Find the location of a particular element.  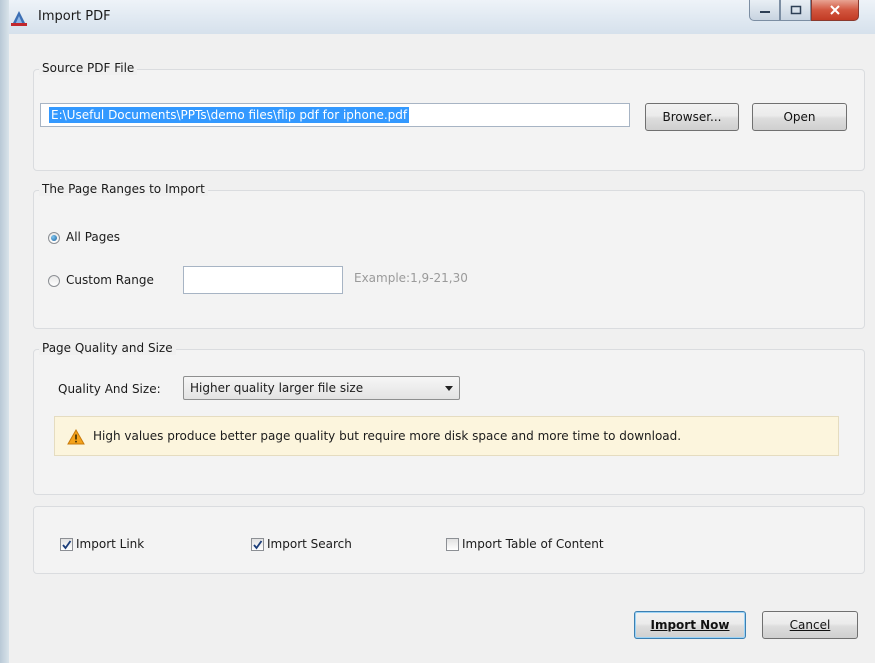

window-title: Import PDF is located at coordinates (74, 16).